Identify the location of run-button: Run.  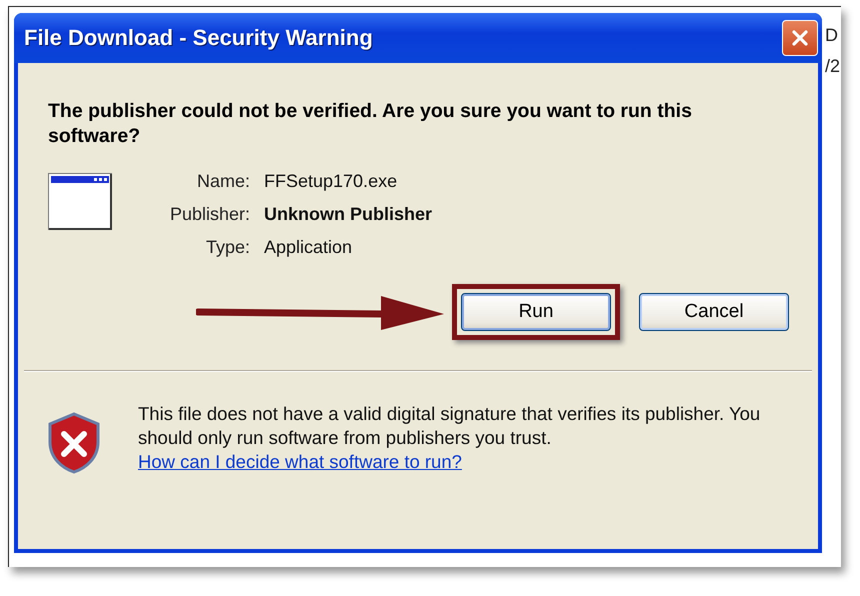
(536, 312).